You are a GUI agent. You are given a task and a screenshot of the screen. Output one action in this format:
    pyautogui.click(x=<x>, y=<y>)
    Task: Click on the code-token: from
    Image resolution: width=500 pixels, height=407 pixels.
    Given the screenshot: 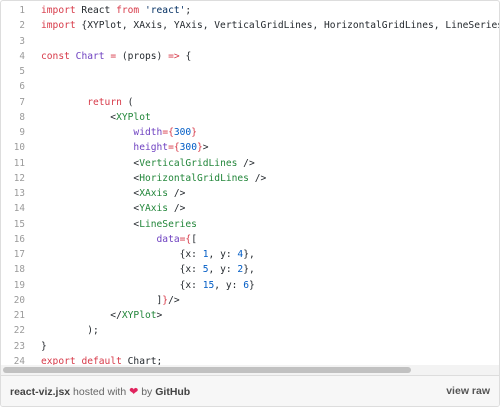 What is the action you would take?
    pyautogui.click(x=128, y=10)
    